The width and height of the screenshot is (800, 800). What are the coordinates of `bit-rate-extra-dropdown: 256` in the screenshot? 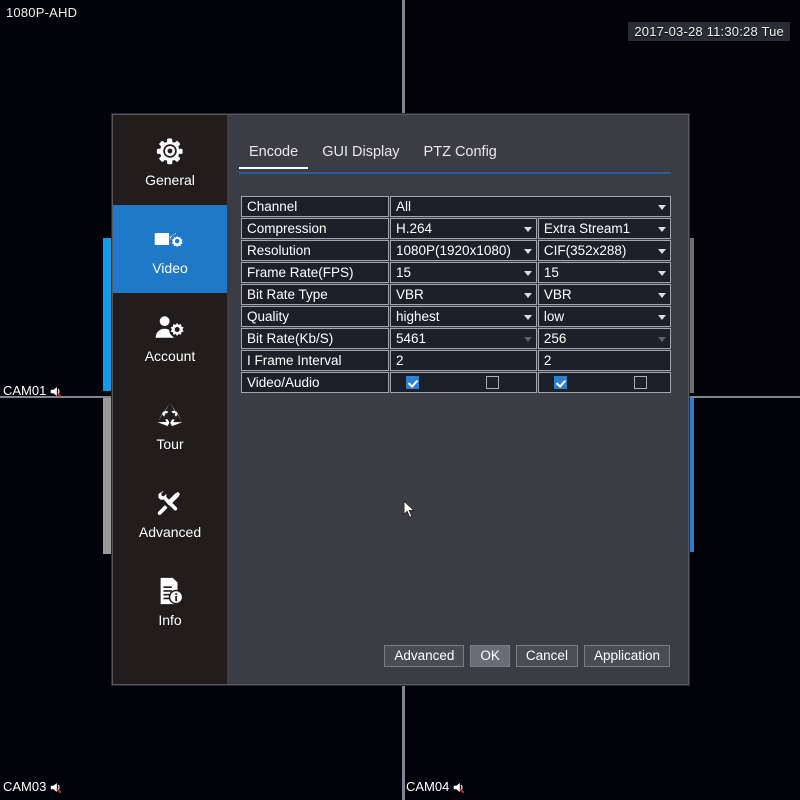 It's located at (604, 338).